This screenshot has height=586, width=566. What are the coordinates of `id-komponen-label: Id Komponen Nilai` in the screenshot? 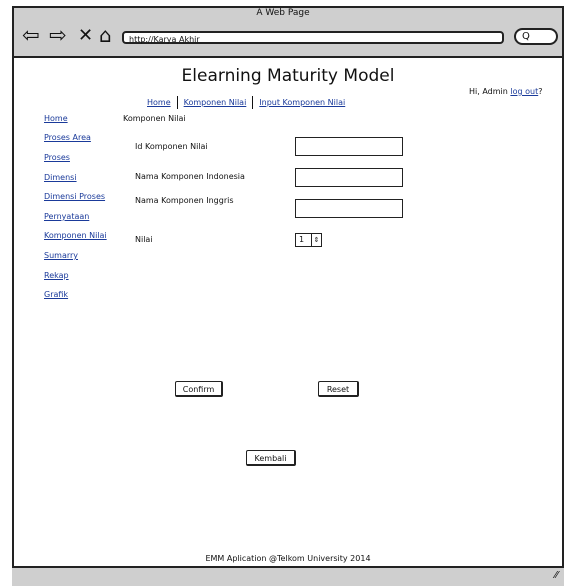 It's located at (171, 146).